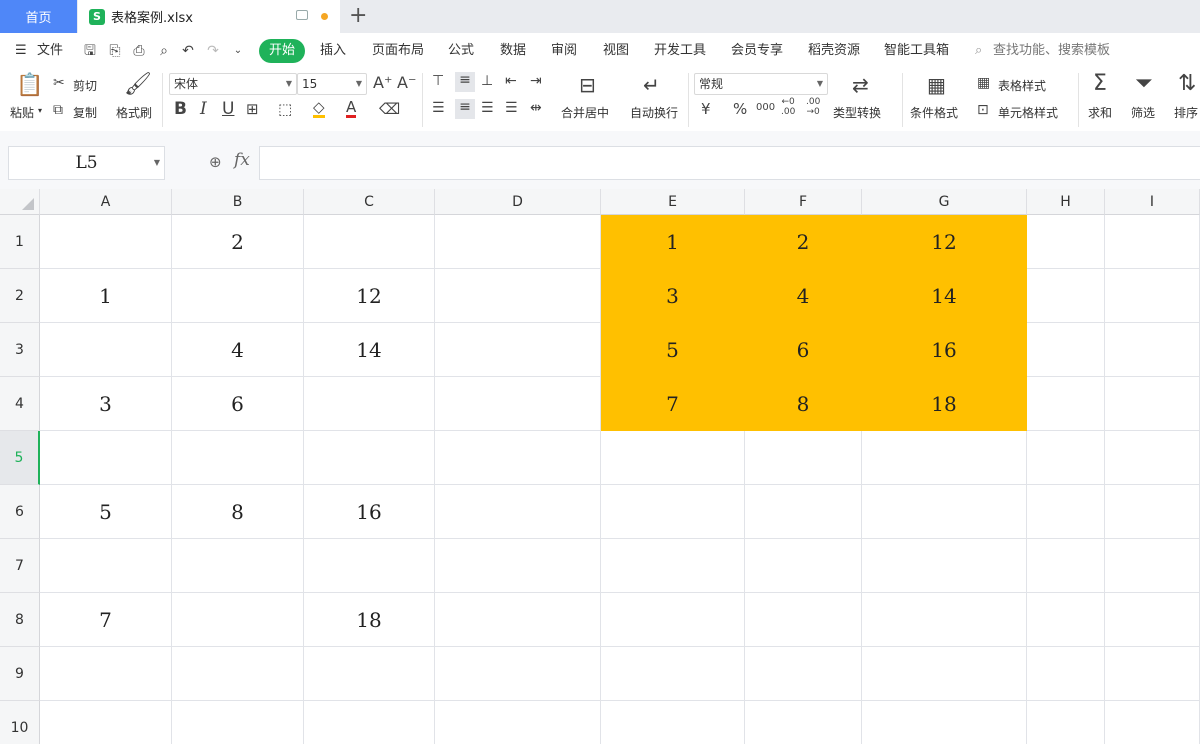 This screenshot has height=744, width=1200. What do you see at coordinates (803, 242) in the screenshot?
I see `cell-f1: 2` at bounding box center [803, 242].